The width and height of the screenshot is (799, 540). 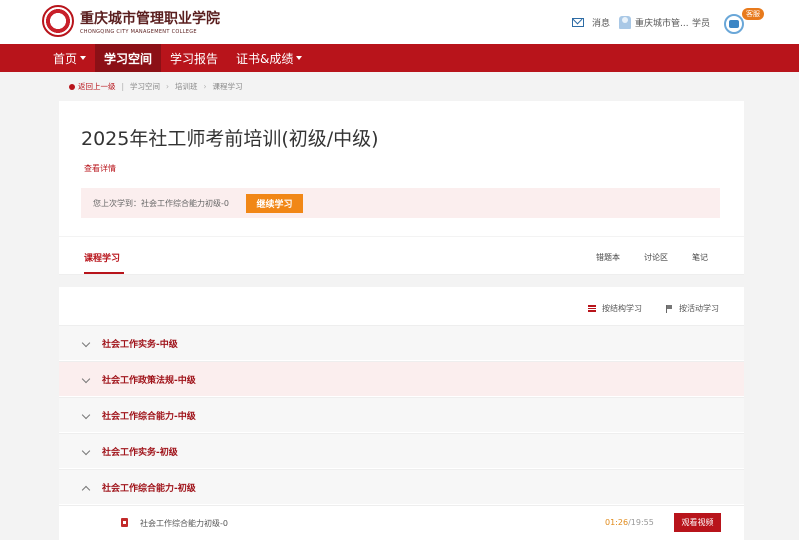 I want to click on support-badge: 客服, so click(x=753, y=14).